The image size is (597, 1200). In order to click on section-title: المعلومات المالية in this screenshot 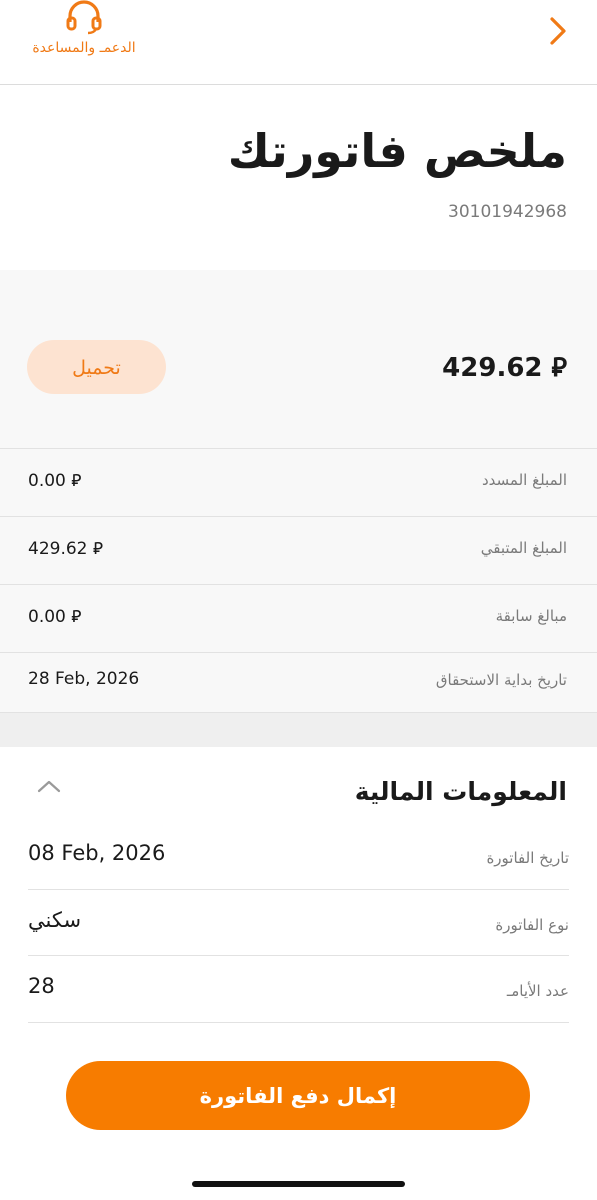, I will do `click(460, 791)`.